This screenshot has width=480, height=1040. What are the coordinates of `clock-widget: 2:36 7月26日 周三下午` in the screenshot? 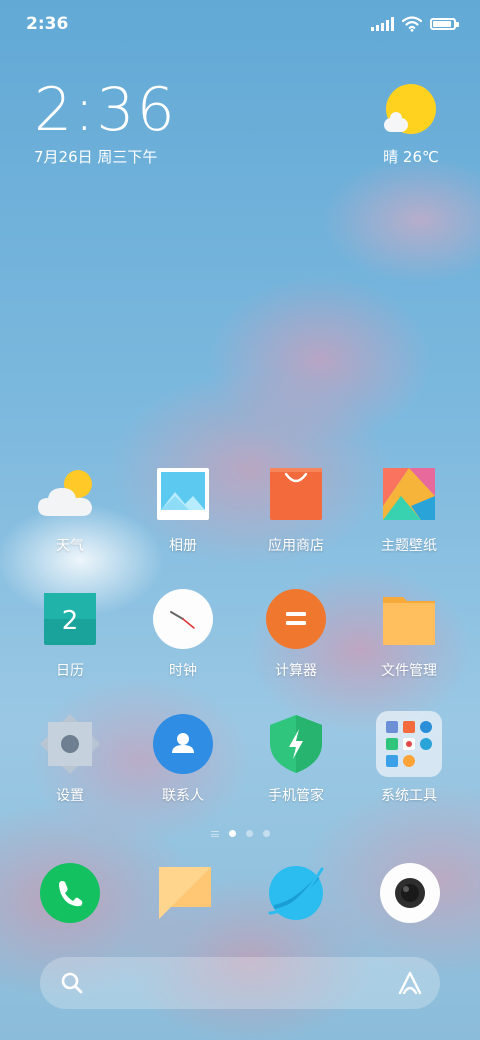 It's located at (105, 122).